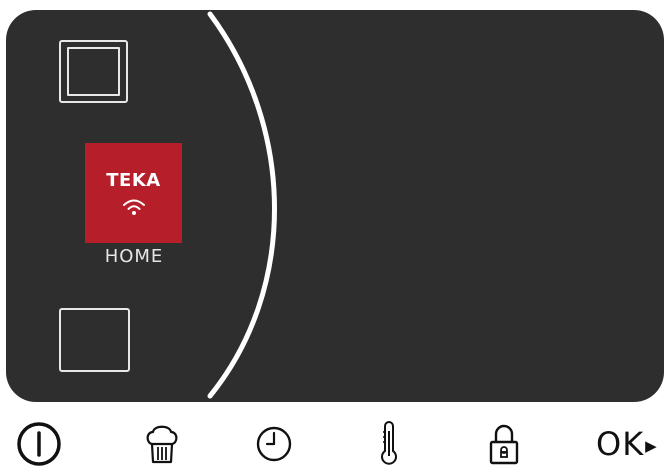 The width and height of the screenshot is (670, 476). I want to click on power-button, so click(39, 444).